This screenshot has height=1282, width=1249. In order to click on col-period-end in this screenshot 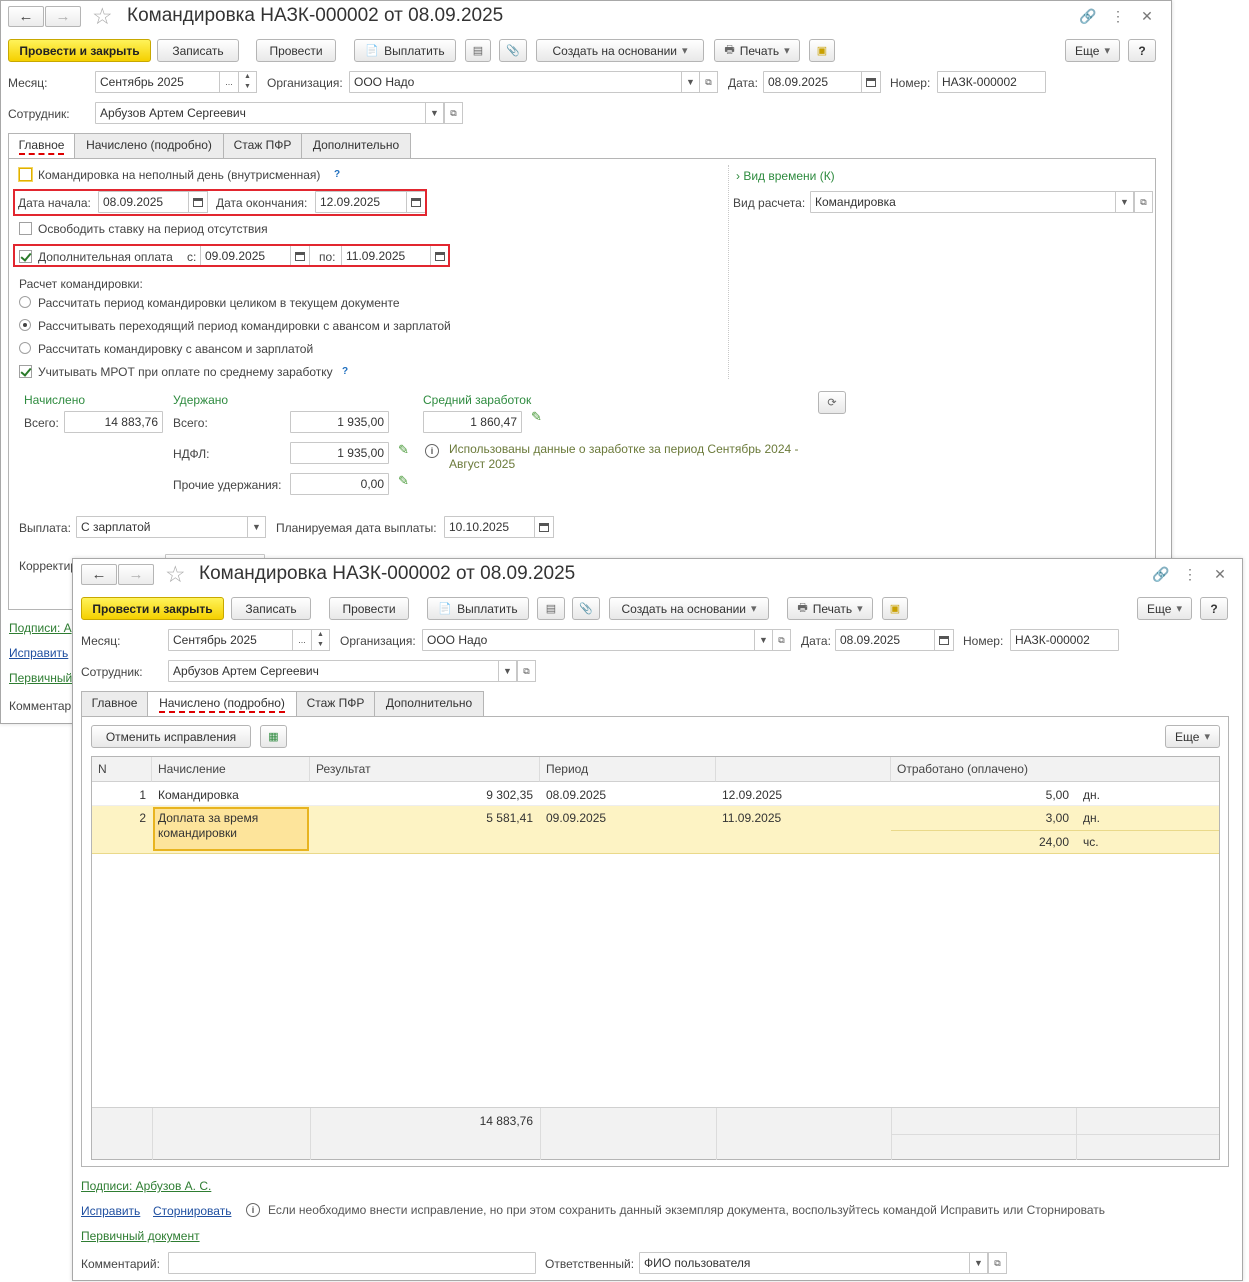, I will do `click(803, 769)`.